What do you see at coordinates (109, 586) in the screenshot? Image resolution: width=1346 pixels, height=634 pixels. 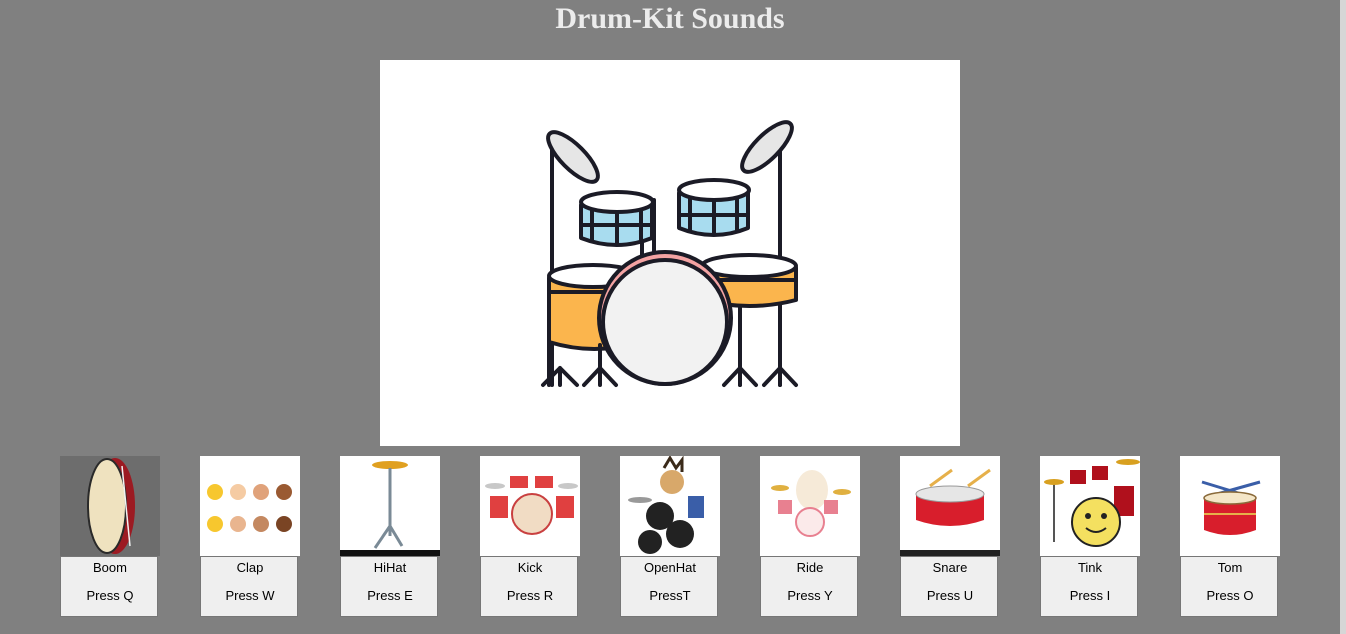 I see `boom-key-button: Boom Press Q` at bounding box center [109, 586].